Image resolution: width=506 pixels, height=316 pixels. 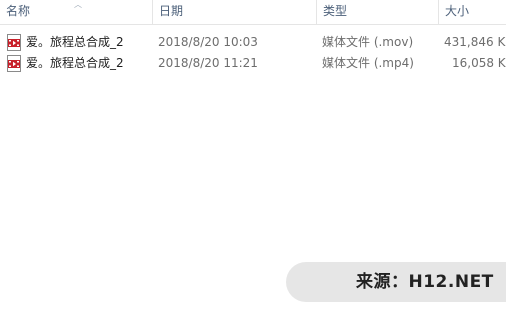 I want to click on file-size: 431,846 K, so click(x=475, y=42).